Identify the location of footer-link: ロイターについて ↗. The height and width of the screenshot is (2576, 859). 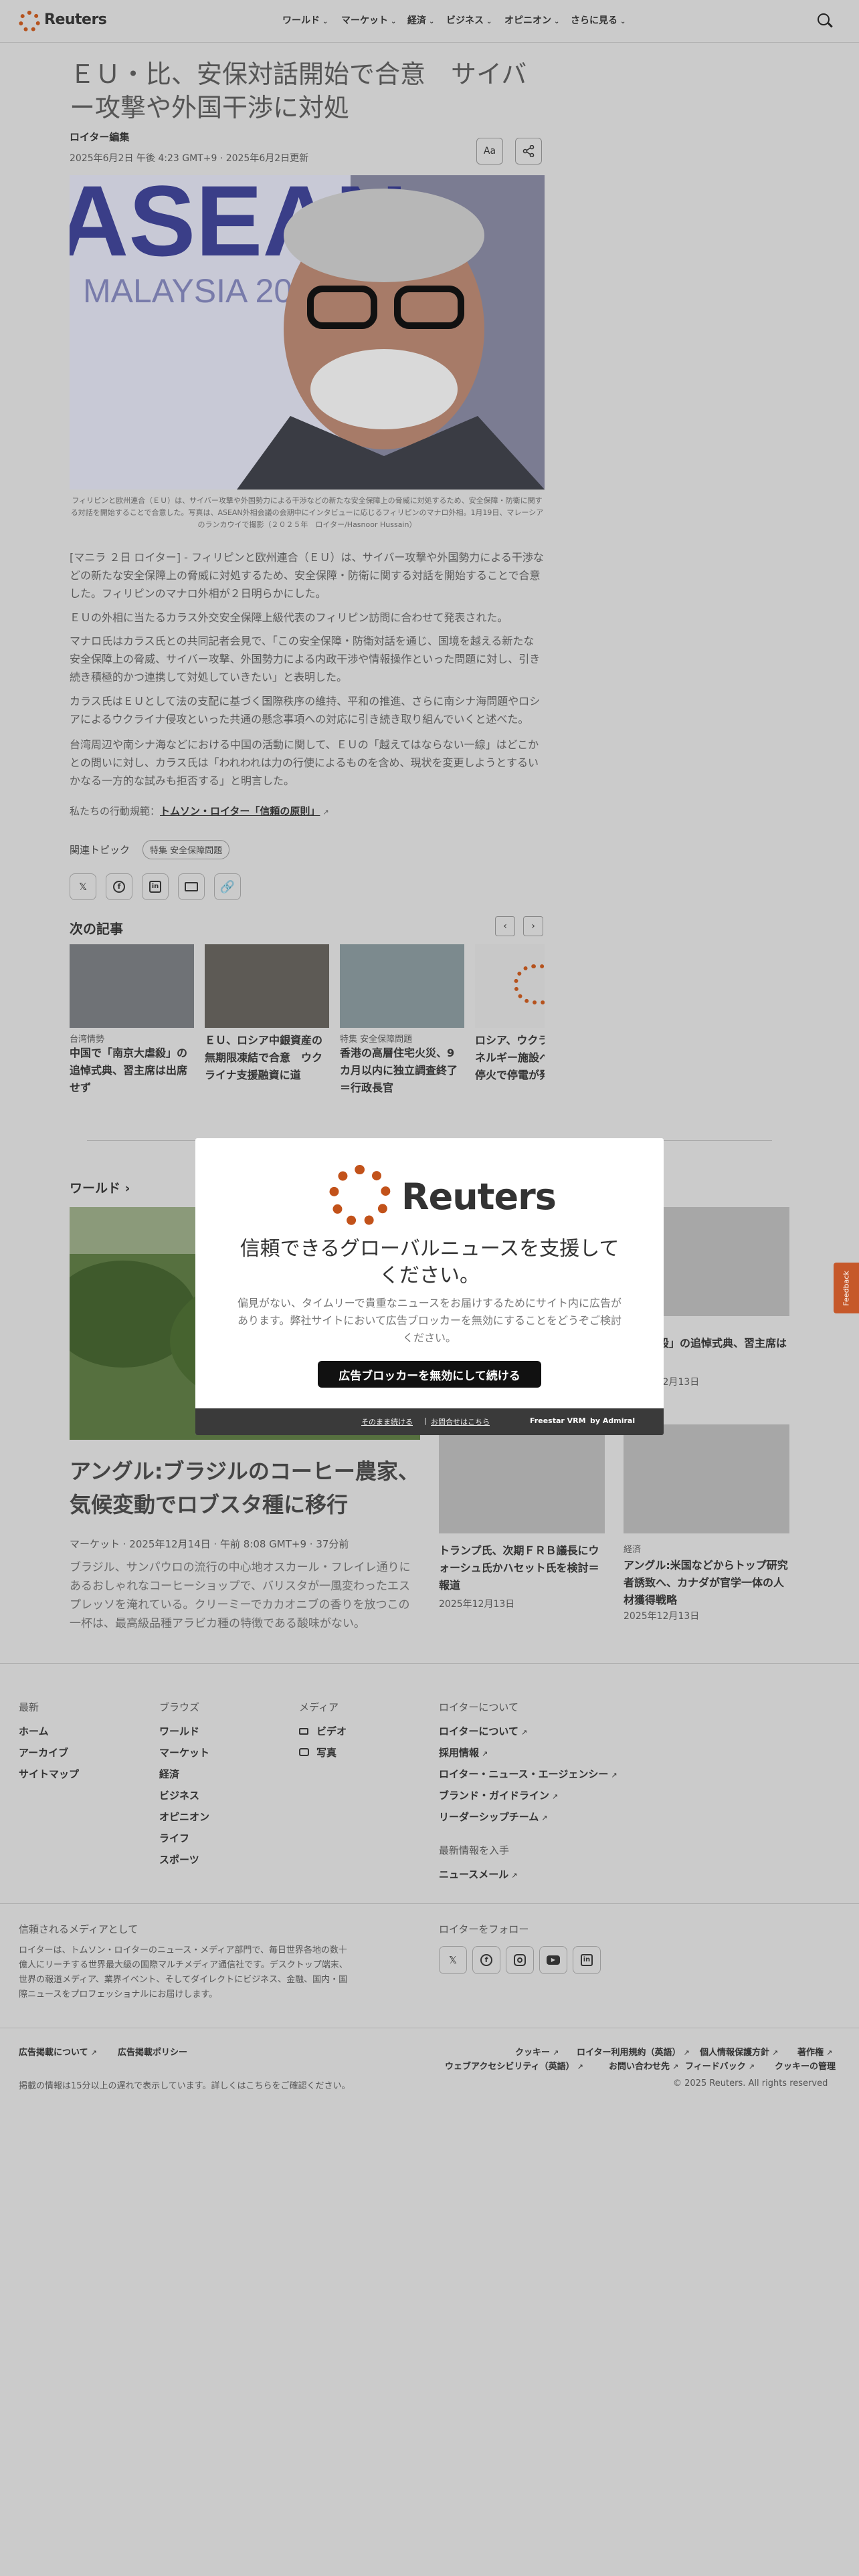
(483, 1731).